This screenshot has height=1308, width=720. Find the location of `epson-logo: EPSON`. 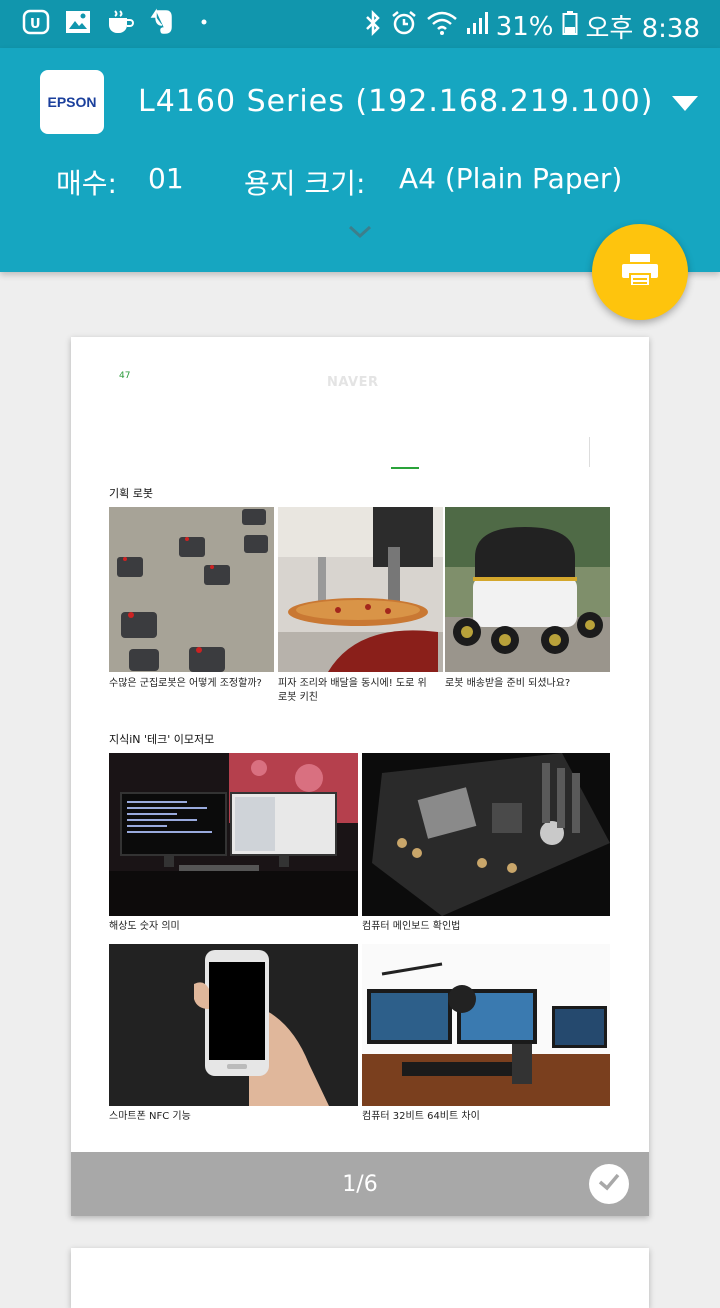

epson-logo: EPSON is located at coordinates (72, 102).